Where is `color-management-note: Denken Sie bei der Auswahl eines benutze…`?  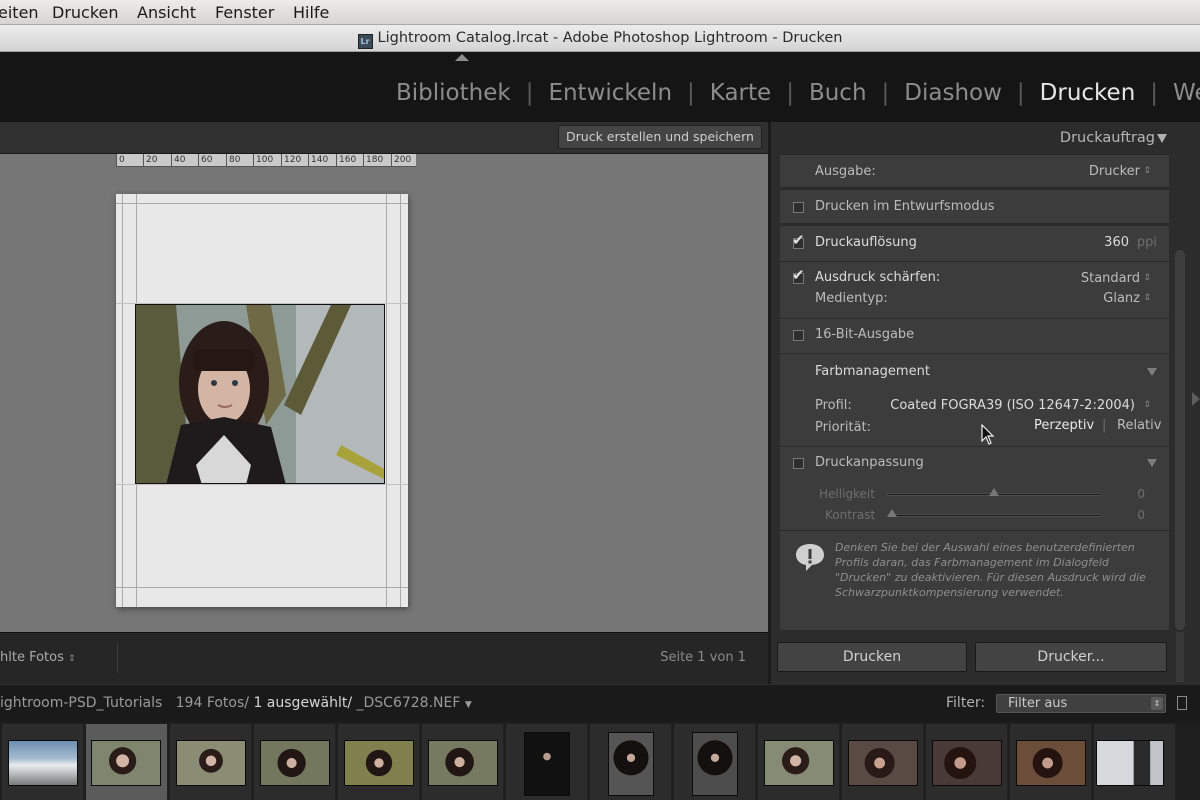
color-management-note: Denken Sie bei der Auswahl eines benutze… is located at coordinates (990, 570).